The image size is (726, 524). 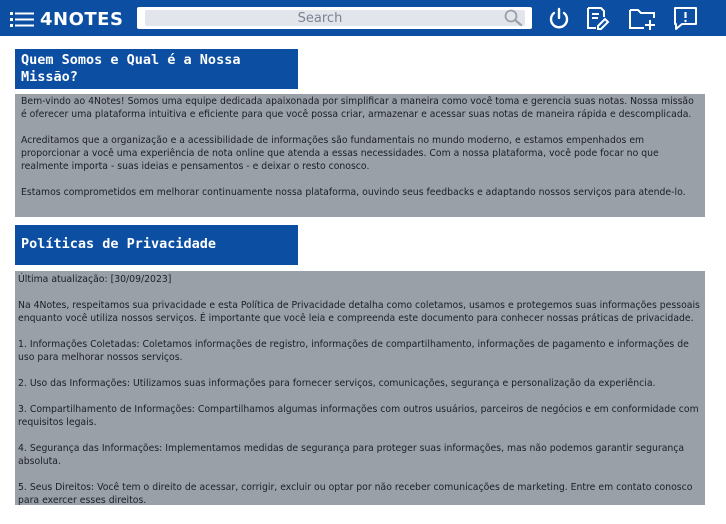 What do you see at coordinates (513, 18) in the screenshot?
I see `search-icon` at bounding box center [513, 18].